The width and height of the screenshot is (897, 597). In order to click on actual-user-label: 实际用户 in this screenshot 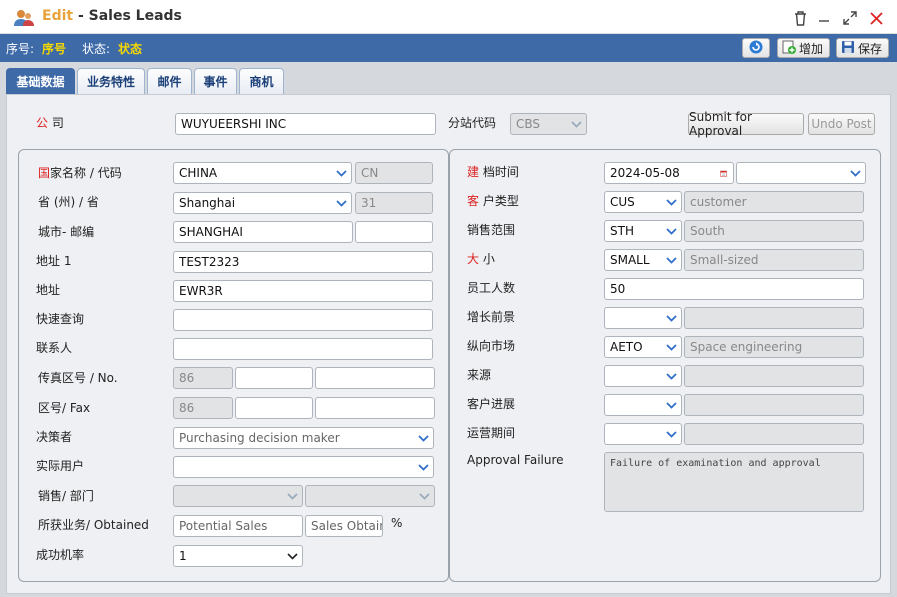, I will do `click(60, 466)`.